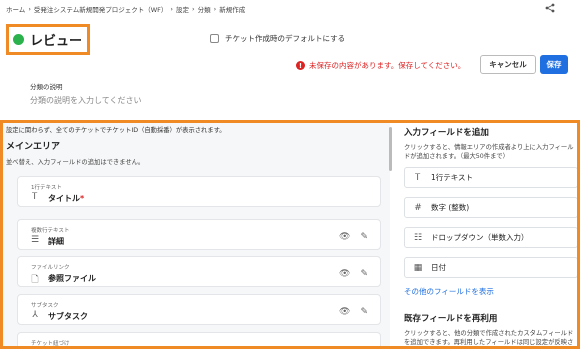 The image size is (585, 355). What do you see at coordinates (56, 41) in the screenshot?
I see `page-title: レビュー` at bounding box center [56, 41].